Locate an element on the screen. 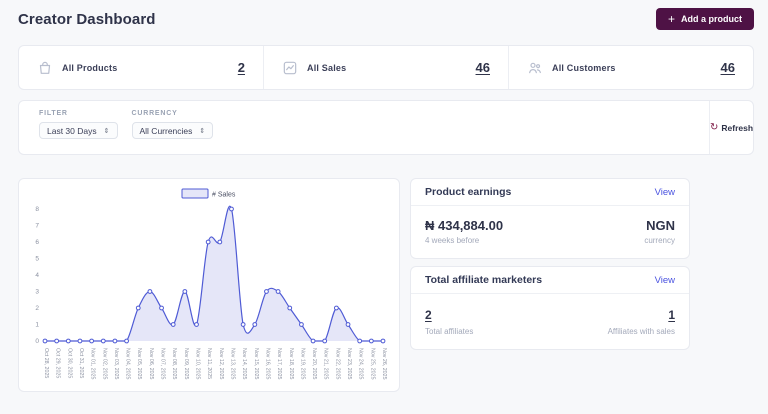 This screenshot has height=414, width=768. svg-text: Nov 12, 2025 is located at coordinates (221, 364).